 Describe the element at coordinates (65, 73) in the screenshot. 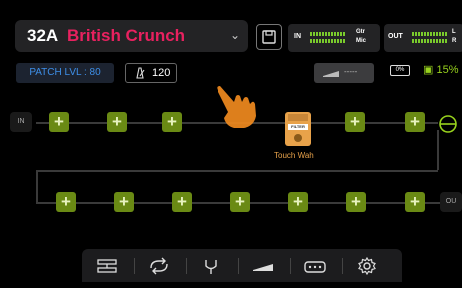

I see `patch-level-button: PATCH LVL : 80` at that location.